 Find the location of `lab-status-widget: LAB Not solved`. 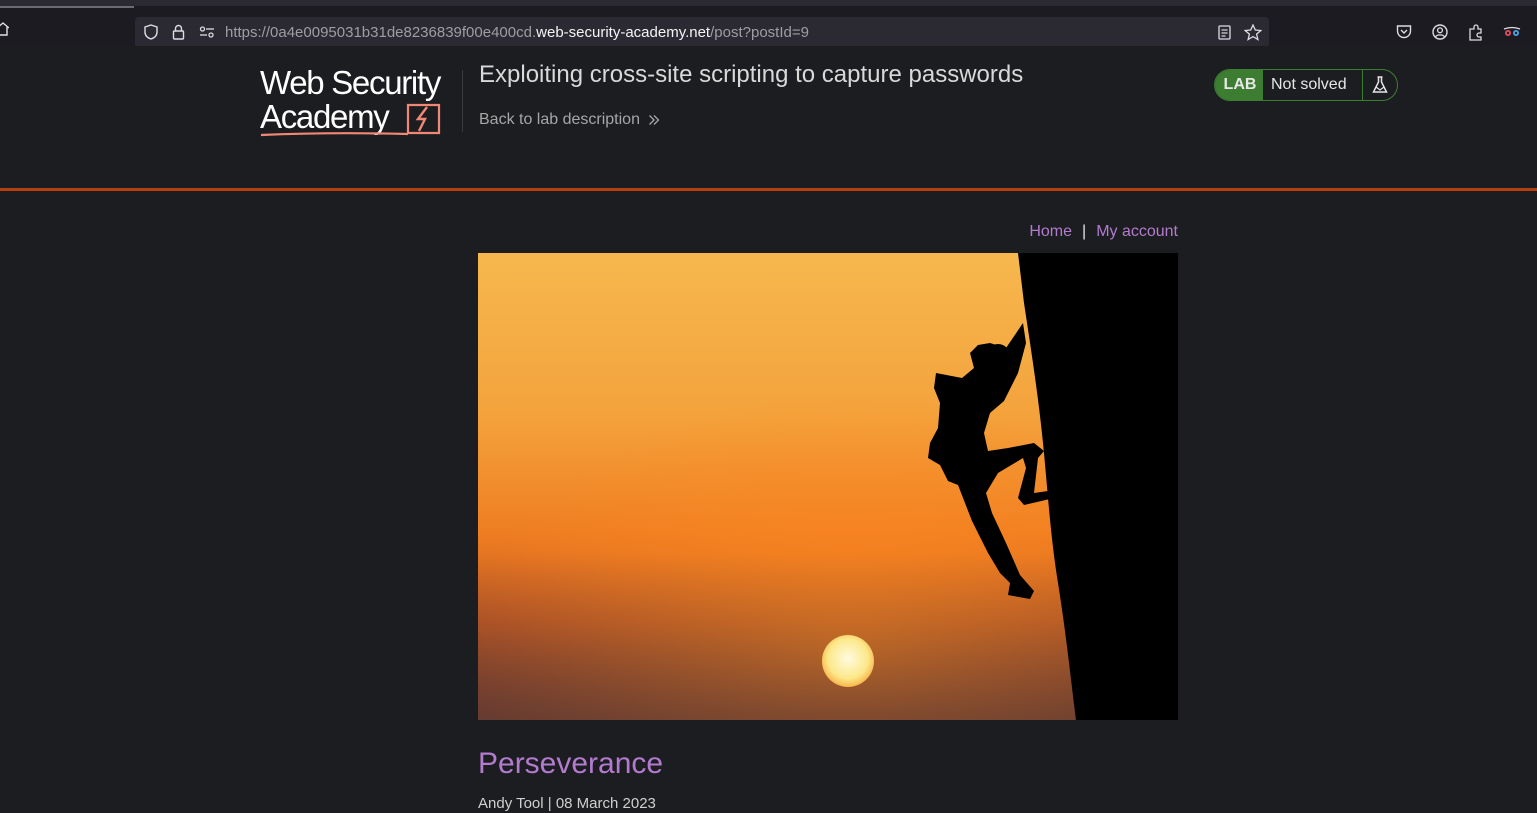

lab-status-widget: LAB Not solved is located at coordinates (1306, 85).